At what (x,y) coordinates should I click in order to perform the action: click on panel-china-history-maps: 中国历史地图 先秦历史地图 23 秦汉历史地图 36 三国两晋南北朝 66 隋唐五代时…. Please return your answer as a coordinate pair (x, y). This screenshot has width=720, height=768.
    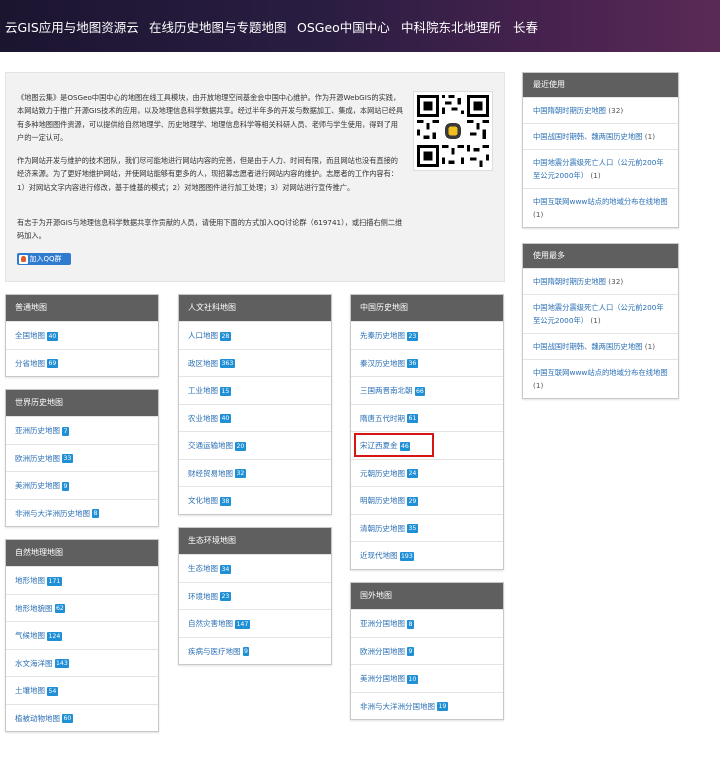
    Looking at the image, I should click on (427, 432).